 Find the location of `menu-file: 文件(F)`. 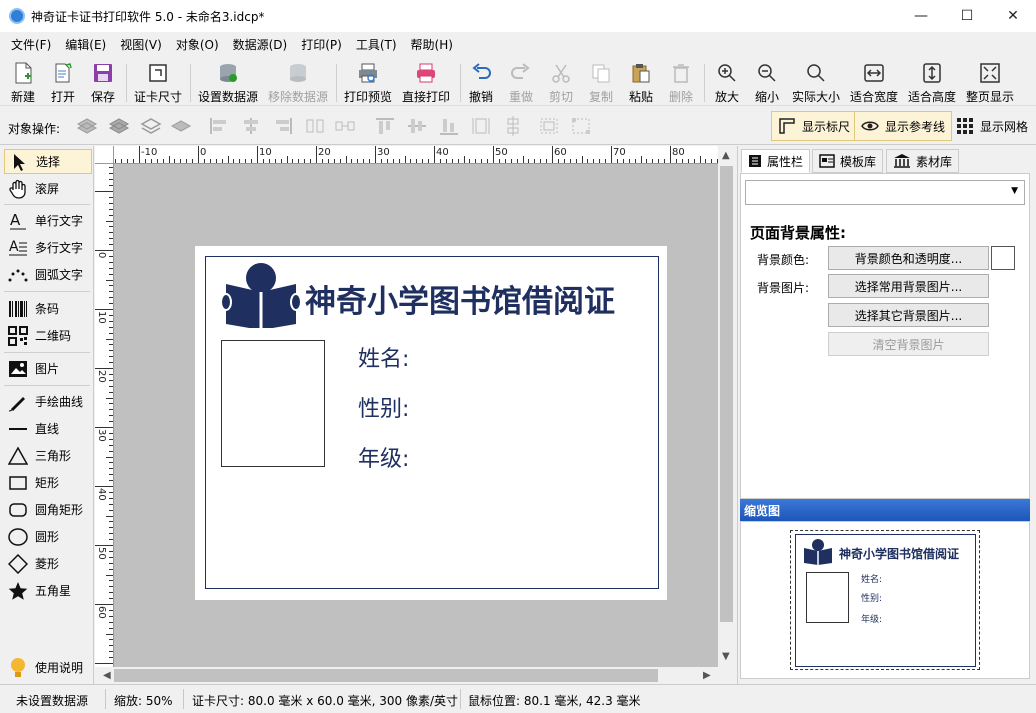

menu-file: 文件(F) is located at coordinates (31, 44).